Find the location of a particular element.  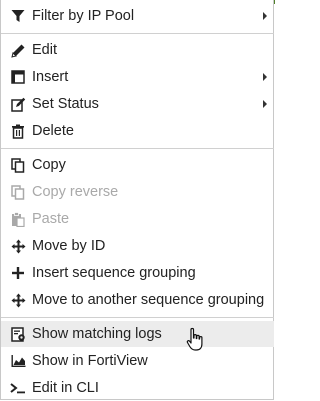

menu-item-insert: Insert is located at coordinates (137, 77).